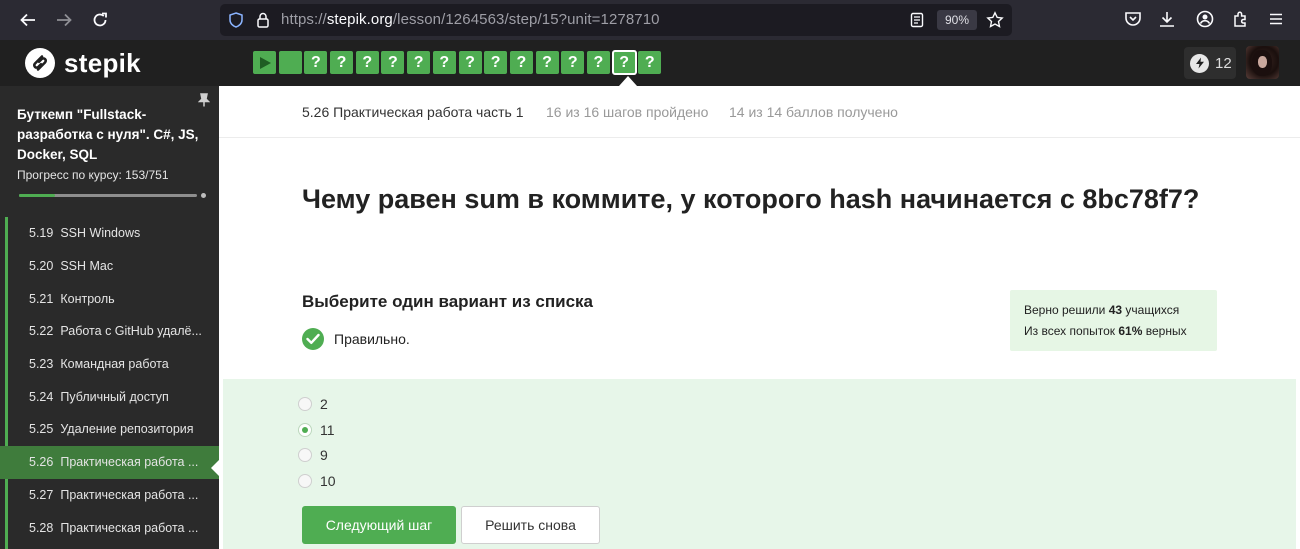  I want to click on reload-button, so click(100, 20).